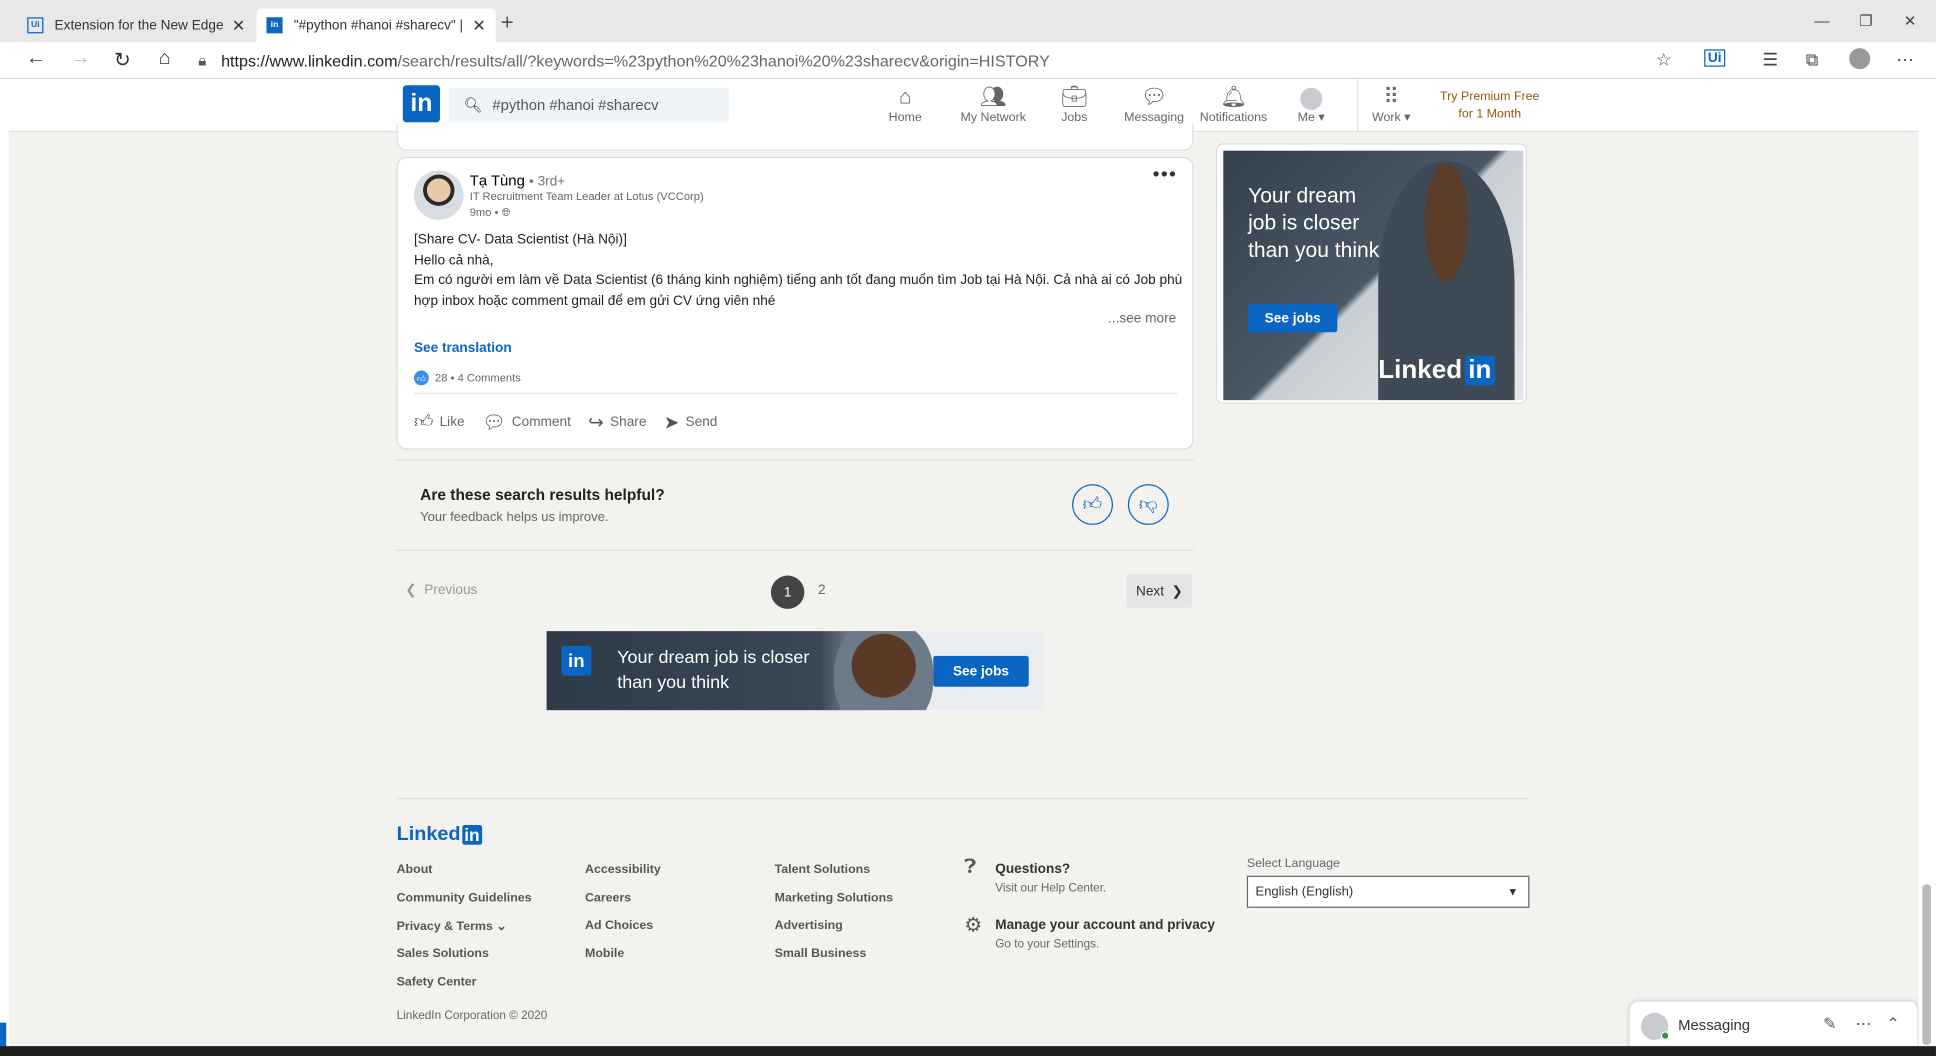 The image size is (1936, 1056). What do you see at coordinates (1490, 106) in the screenshot?
I see `premium-link: Try Premium Free for 1 Month` at bounding box center [1490, 106].